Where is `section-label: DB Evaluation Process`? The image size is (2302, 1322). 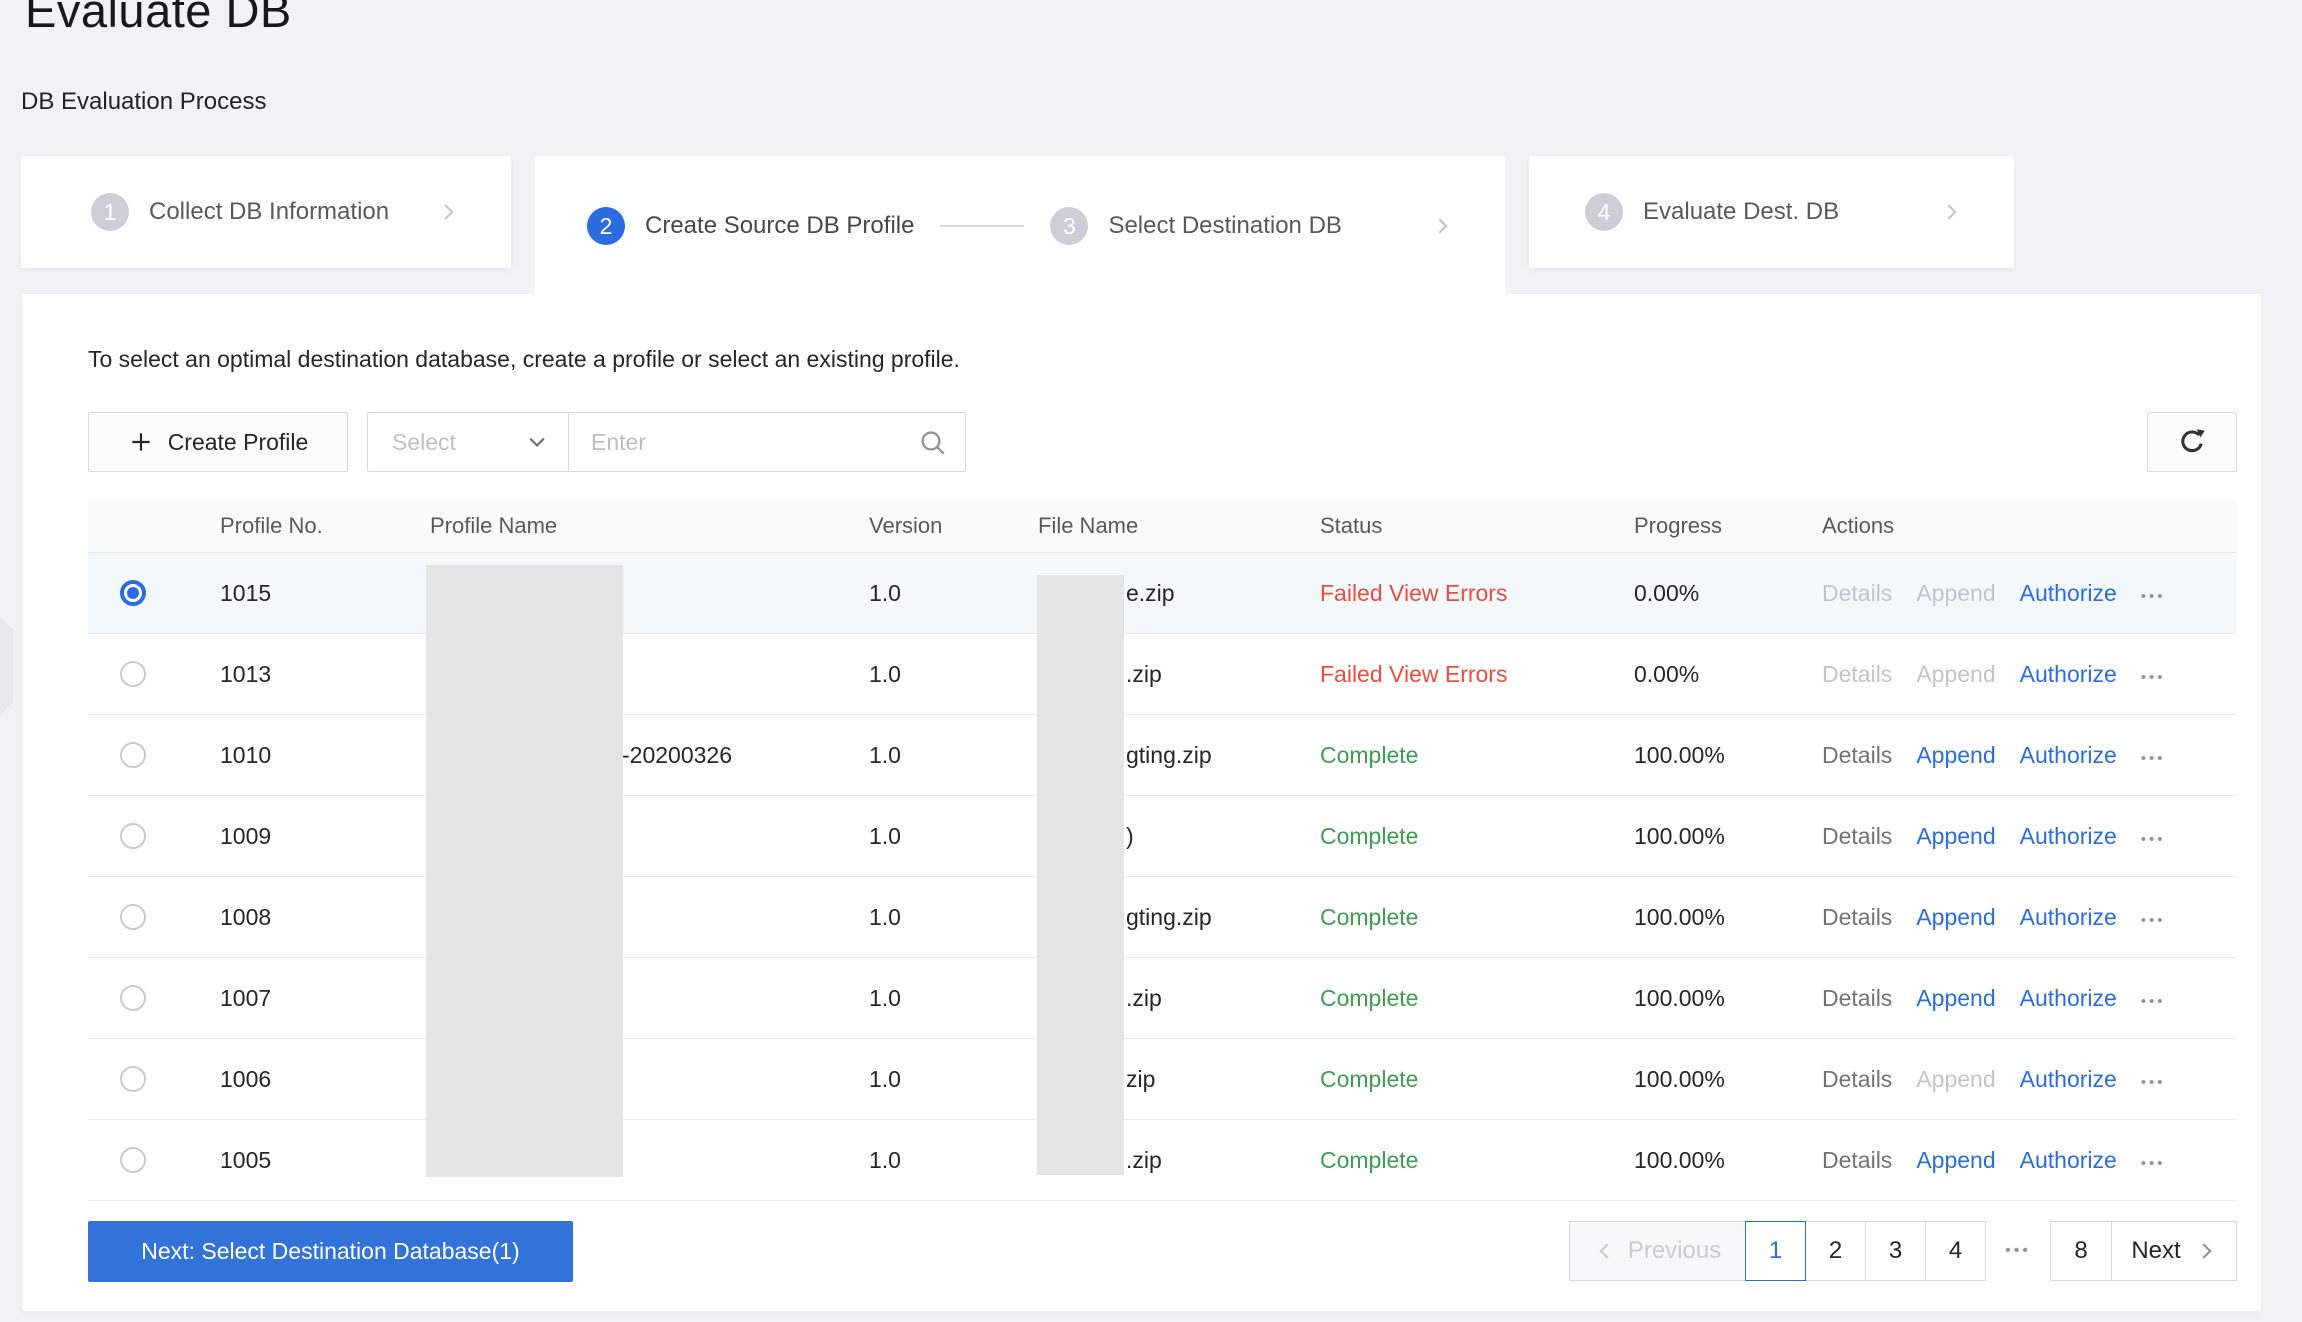 section-label: DB Evaluation Process is located at coordinates (144, 101).